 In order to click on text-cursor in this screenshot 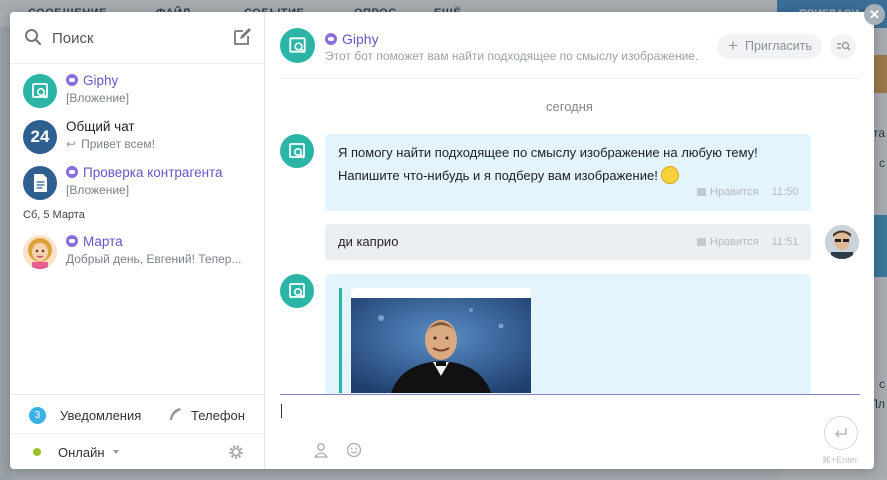, I will do `click(281, 411)`.